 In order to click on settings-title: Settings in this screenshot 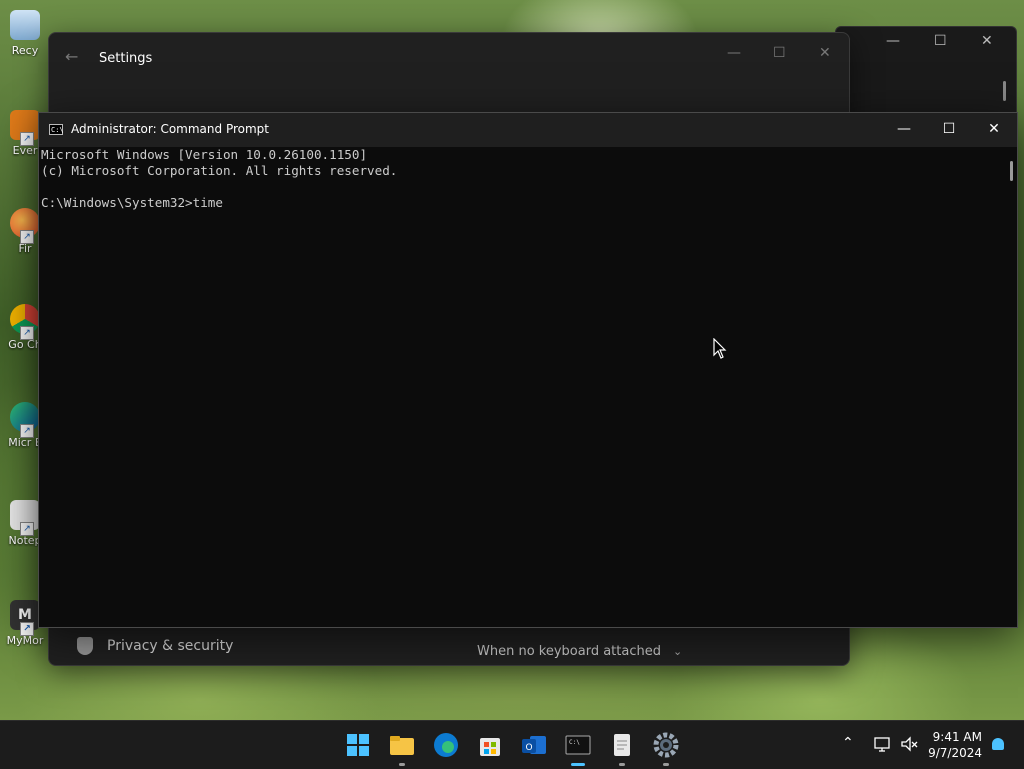, I will do `click(126, 58)`.